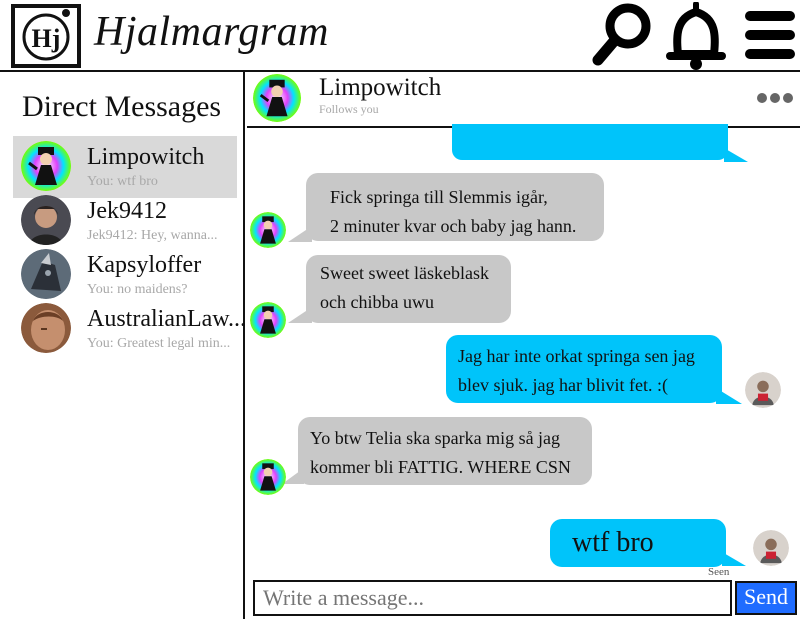 This screenshot has width=800, height=619. What do you see at coordinates (146, 157) in the screenshot?
I see `conversation-name: Limpowitch` at bounding box center [146, 157].